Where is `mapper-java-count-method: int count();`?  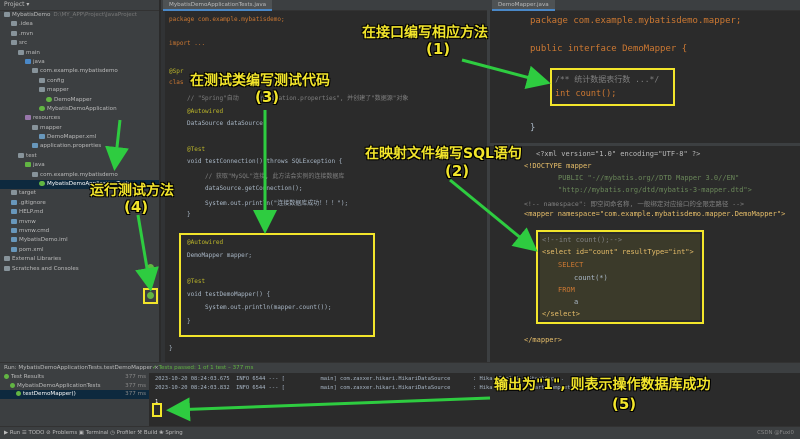
mapper-java-count-method: int count(); is located at coordinates (586, 94).